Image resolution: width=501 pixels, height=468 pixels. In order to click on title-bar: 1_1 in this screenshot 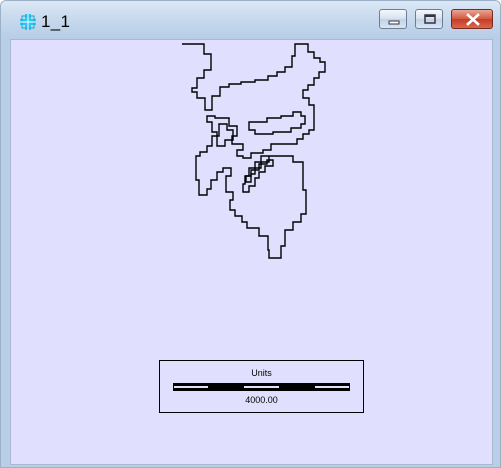, I will do `click(250, 20)`.